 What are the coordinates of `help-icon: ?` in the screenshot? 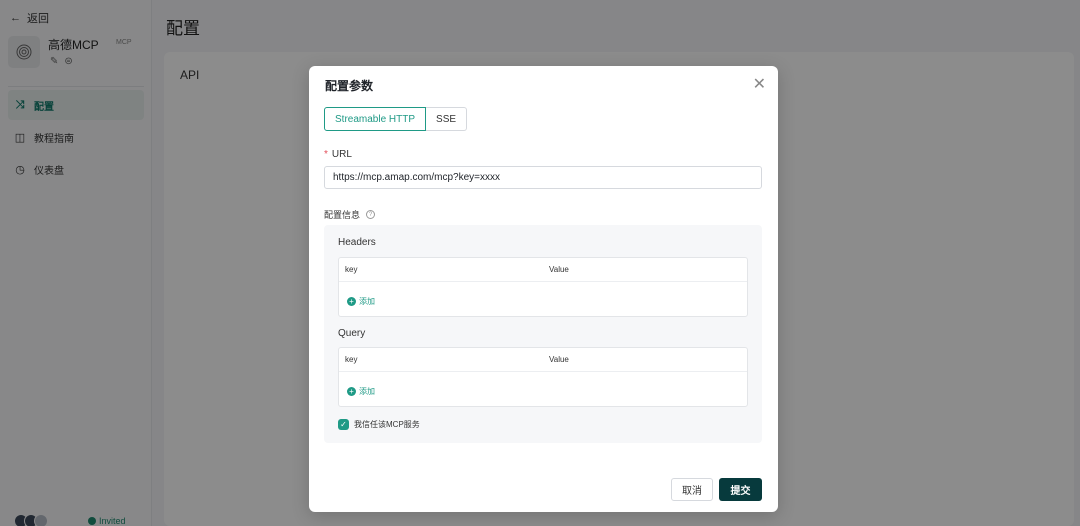 It's located at (371, 214).